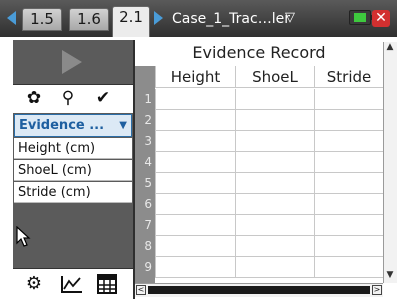  I want to click on pin-icon: ⚲, so click(68, 98).